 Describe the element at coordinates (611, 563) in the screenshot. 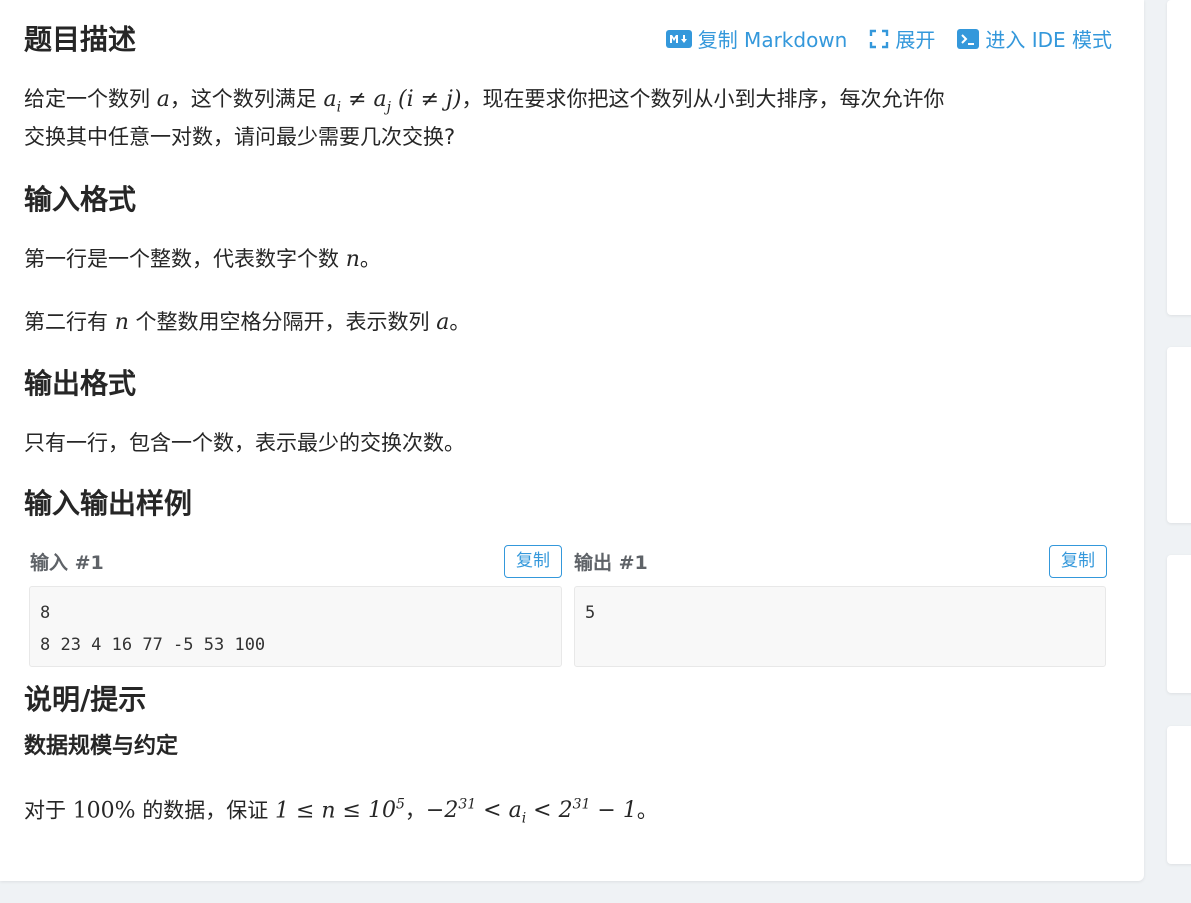

I see `sample-output-label: 输出 #1` at that location.